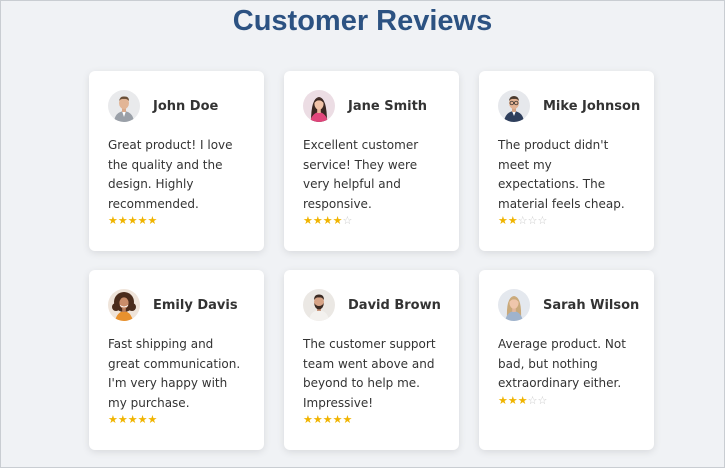 This screenshot has height=468, width=725. Describe the element at coordinates (514, 305) in the screenshot. I see `avatar-woman-blonde-icon` at that location.